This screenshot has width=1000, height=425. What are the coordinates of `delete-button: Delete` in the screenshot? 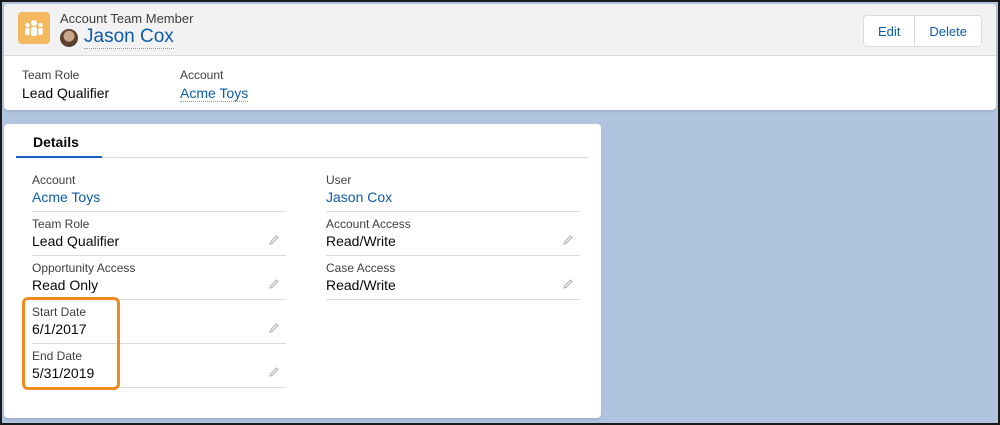 It's located at (947, 31).